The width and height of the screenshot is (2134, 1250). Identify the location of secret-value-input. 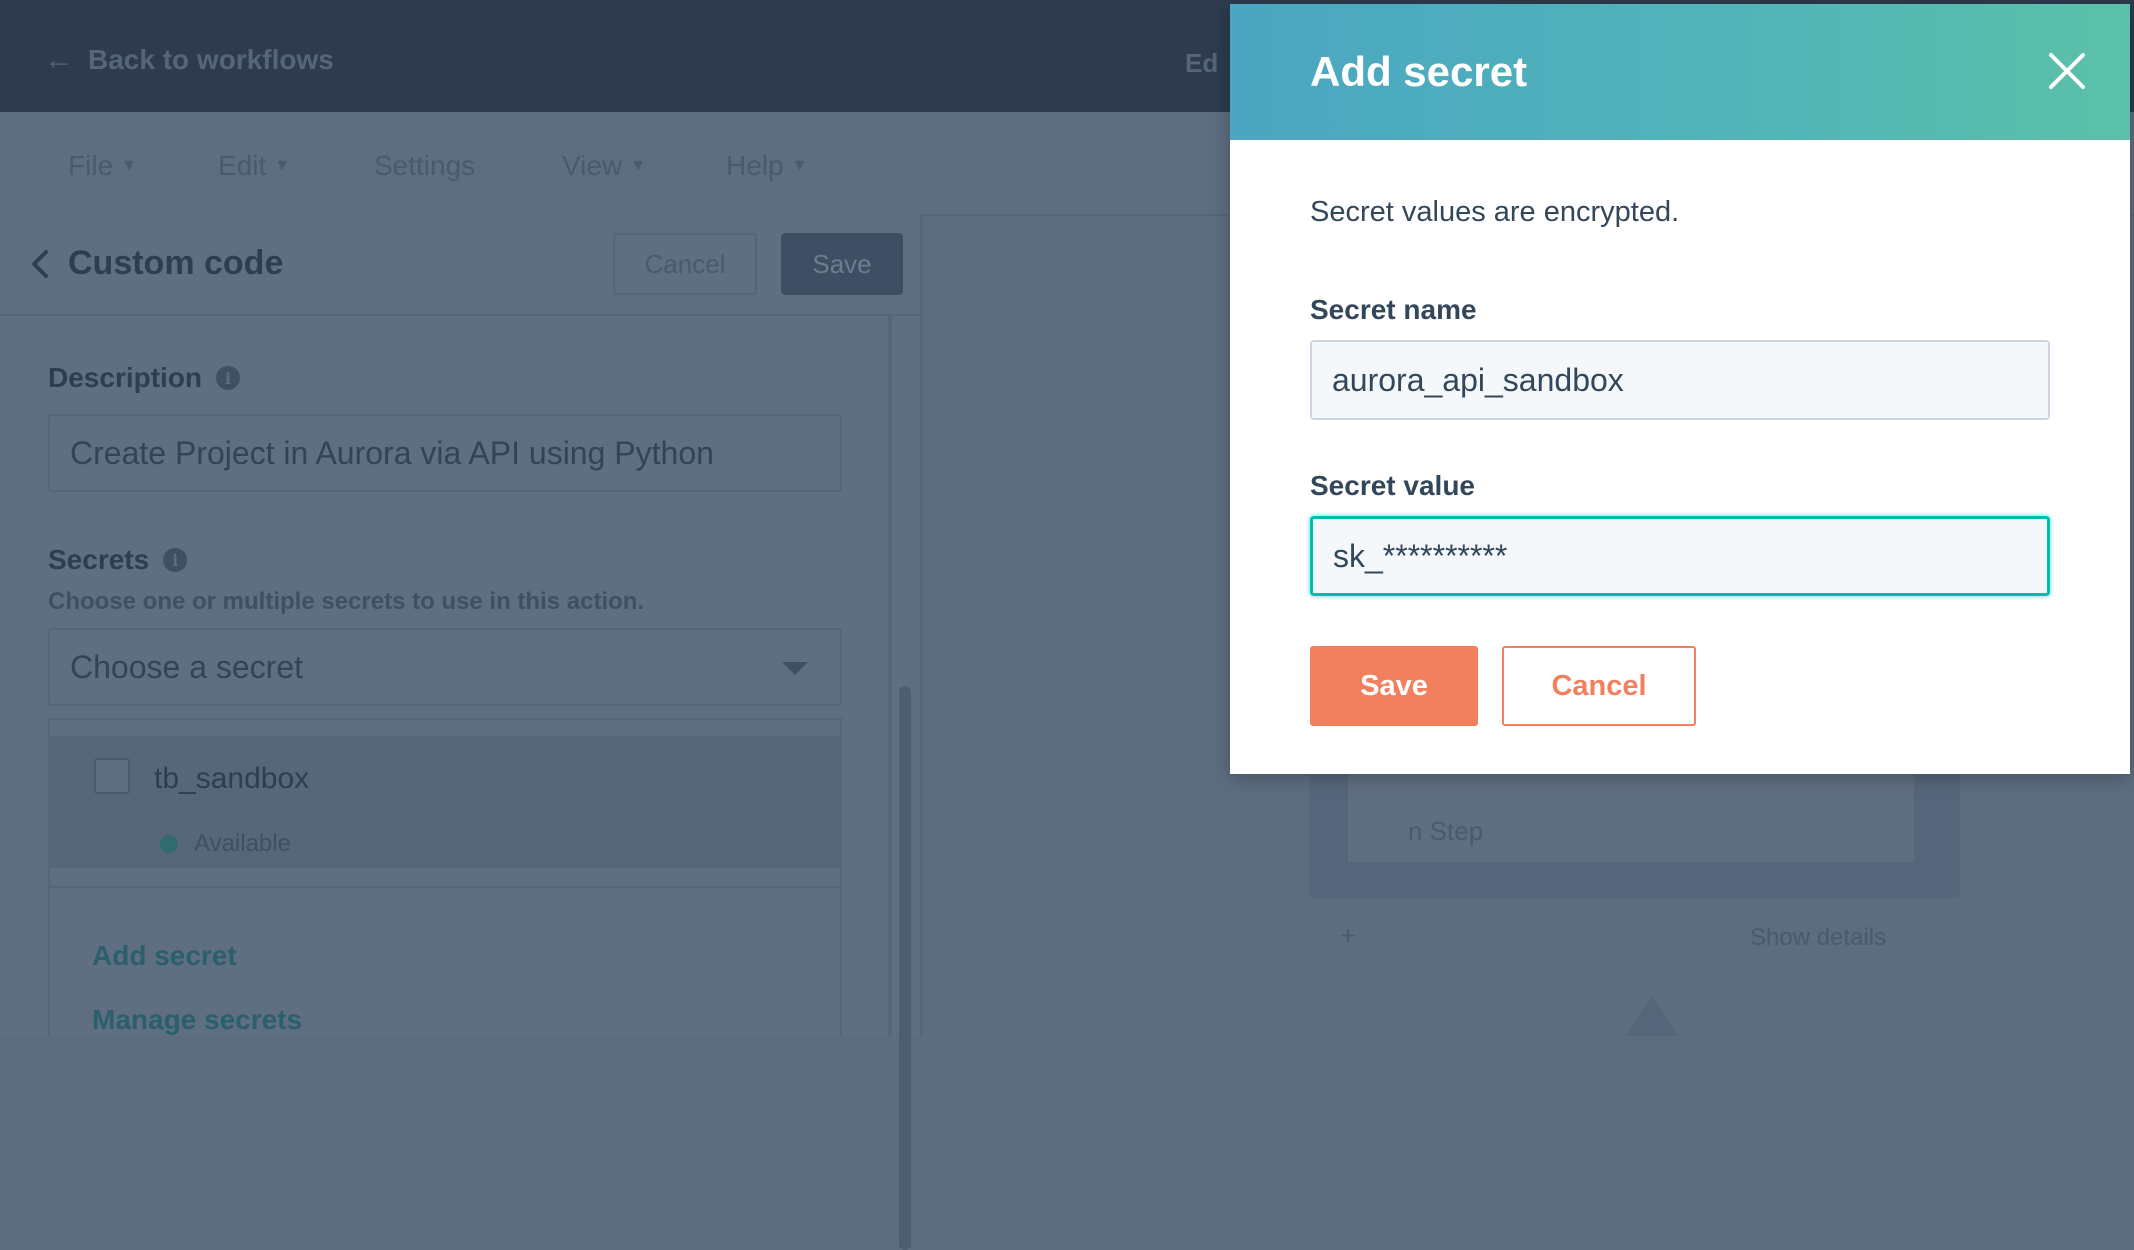
(1680, 556).